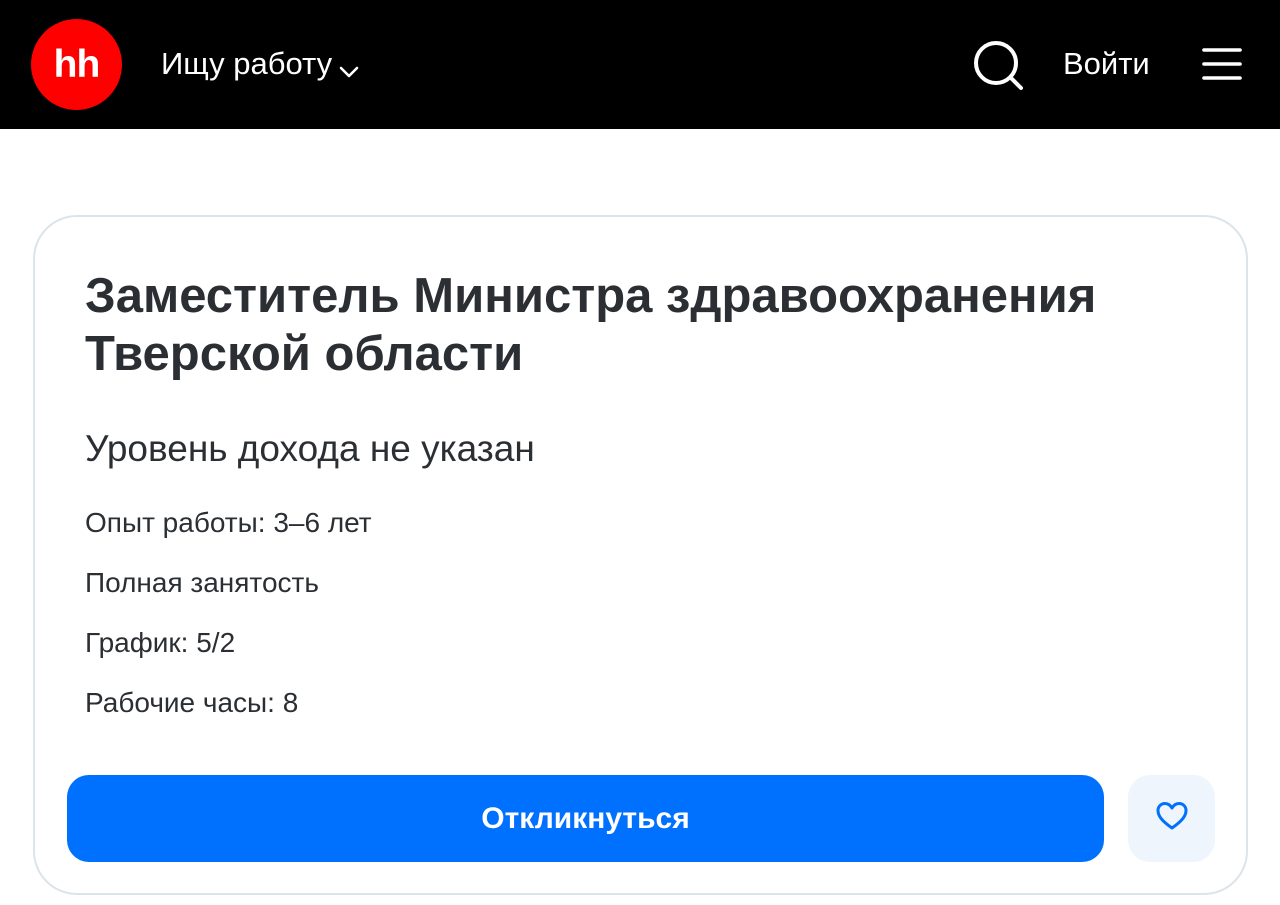 This screenshot has height=905, width=1280. What do you see at coordinates (76, 64) in the screenshot?
I see `hh-logo: hh` at bounding box center [76, 64].